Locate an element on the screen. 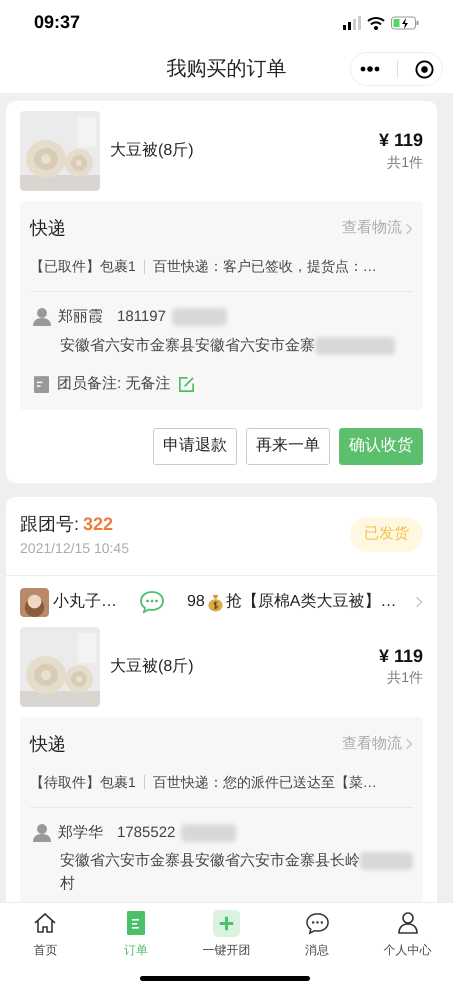  note-icon is located at coordinates (41, 384).